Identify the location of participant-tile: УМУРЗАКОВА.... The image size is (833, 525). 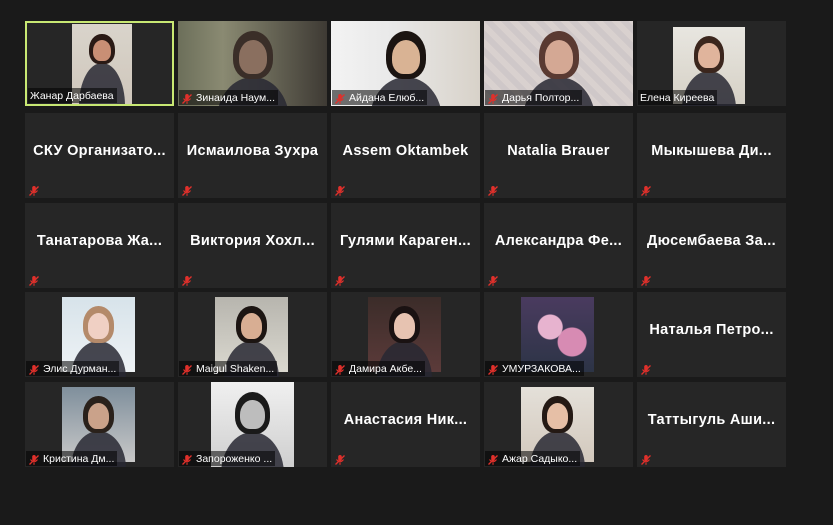
(558, 334).